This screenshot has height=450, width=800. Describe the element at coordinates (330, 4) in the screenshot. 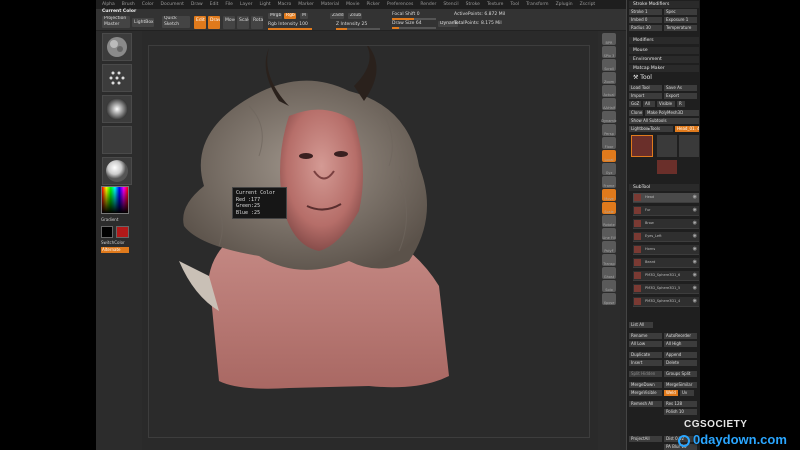

I see `menu-material: Material` at that location.